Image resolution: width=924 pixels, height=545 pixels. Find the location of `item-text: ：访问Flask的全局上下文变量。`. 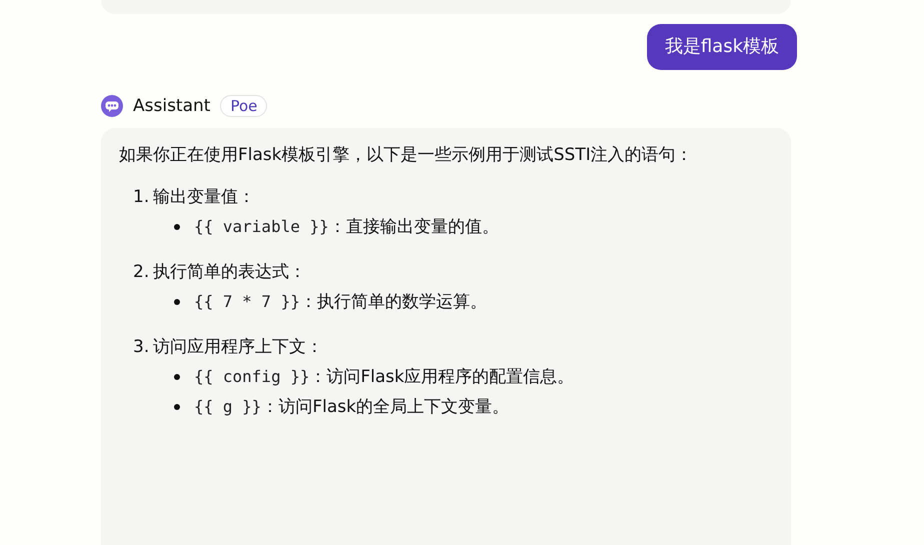

item-text: ：访问Flask的全局上下文变量。 is located at coordinates (385, 407).